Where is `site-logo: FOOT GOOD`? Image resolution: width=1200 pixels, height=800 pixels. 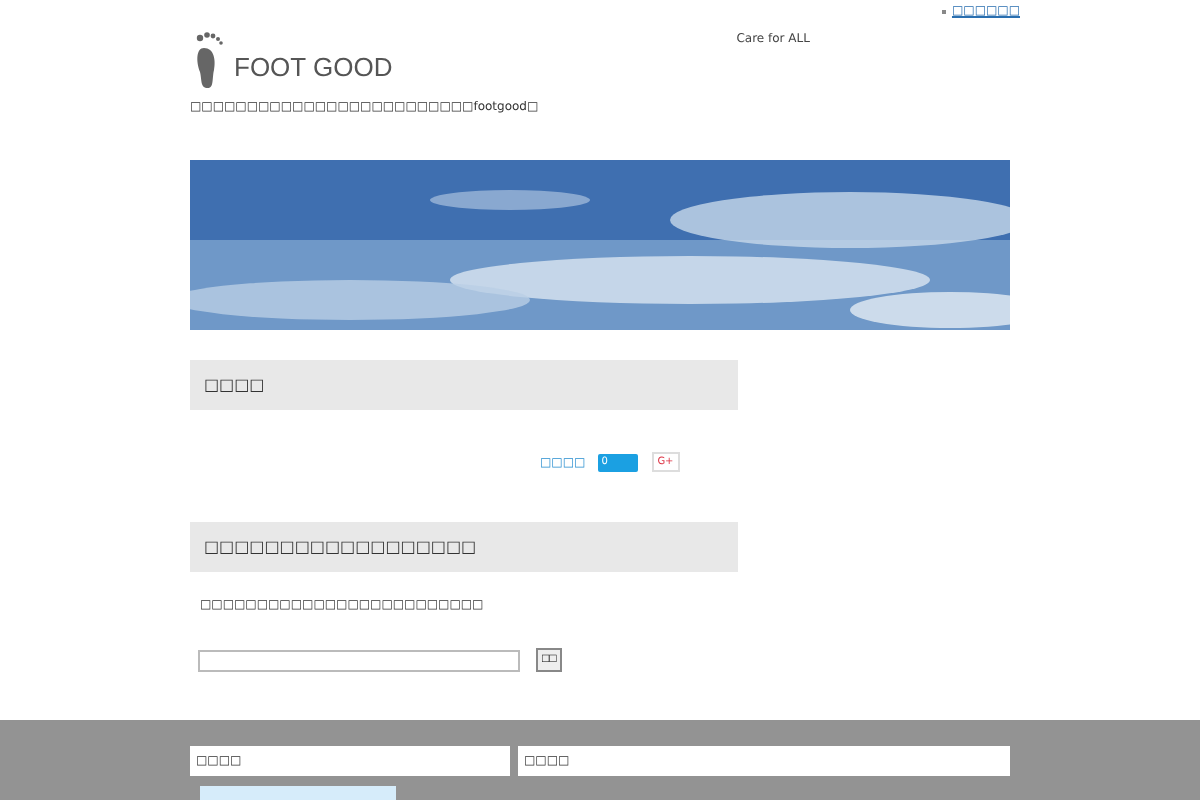
site-logo: FOOT GOOD is located at coordinates (313, 66).